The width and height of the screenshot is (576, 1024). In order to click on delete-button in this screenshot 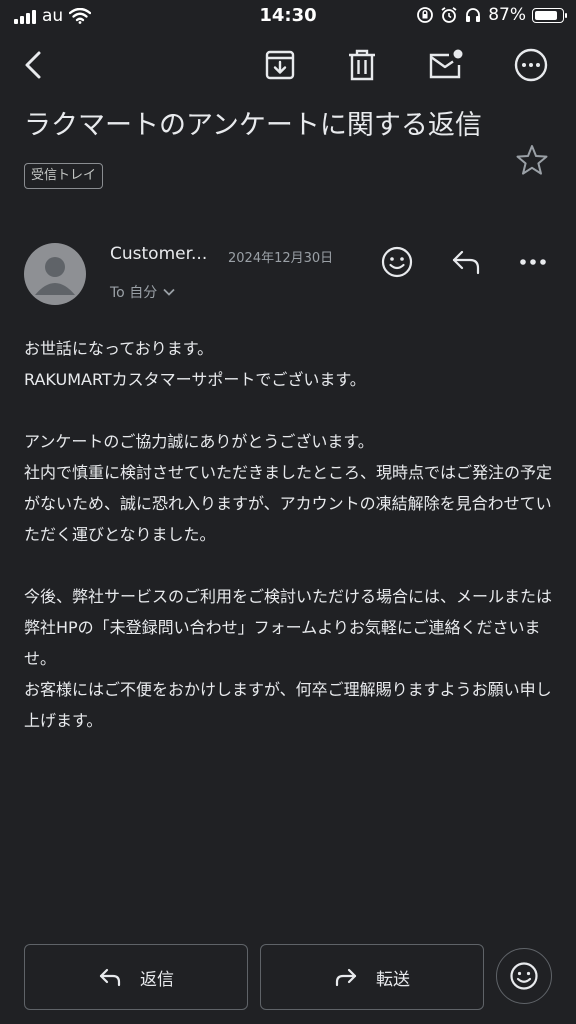, I will do `click(362, 65)`.